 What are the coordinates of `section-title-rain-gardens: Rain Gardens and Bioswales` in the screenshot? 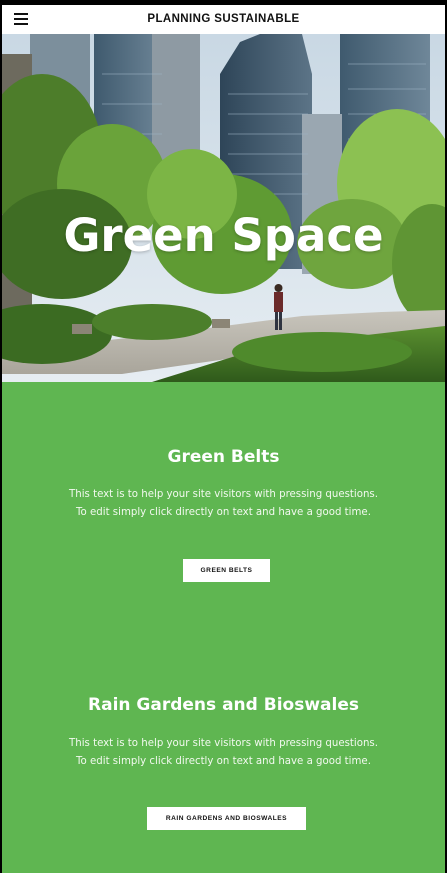 It's located at (223, 705).